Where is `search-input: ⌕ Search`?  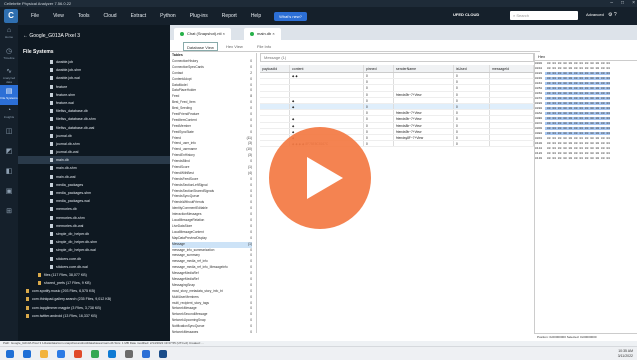
search-input: ⌕ Search is located at coordinates (544, 15).